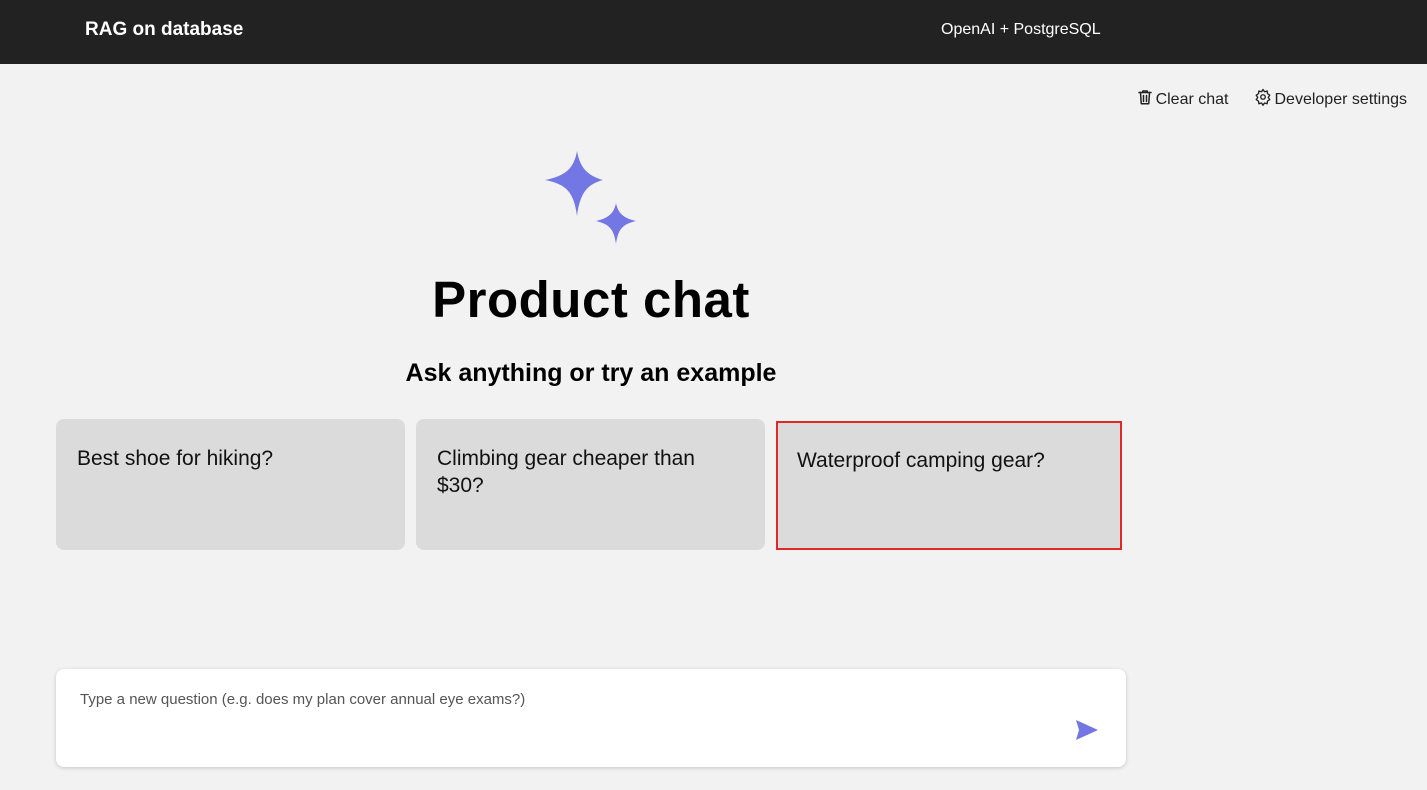  Describe the element at coordinates (1145, 99) in the screenshot. I see `trash-icon` at that location.